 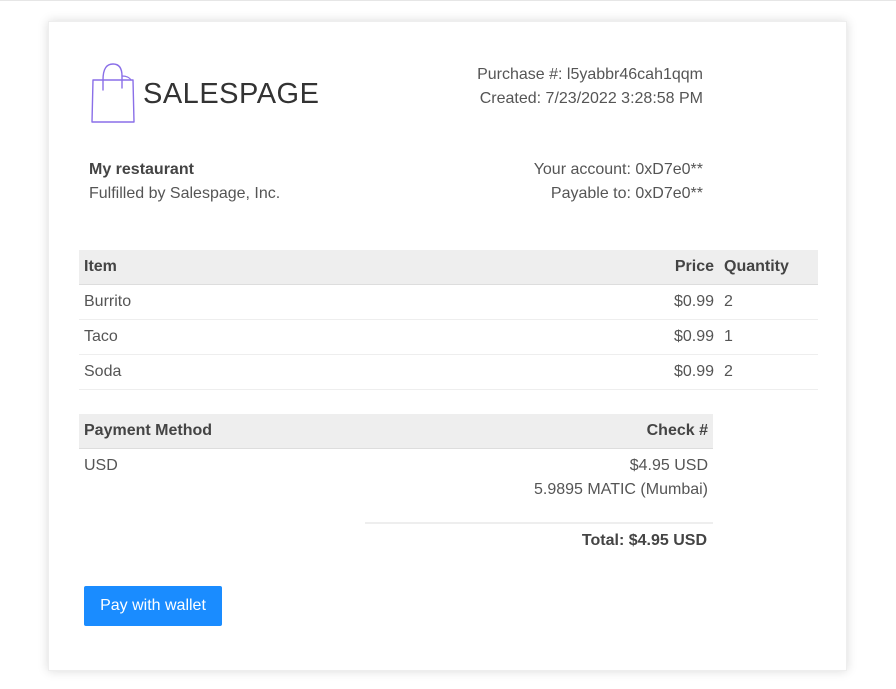 What do you see at coordinates (590, 74) in the screenshot?
I see `purchase-number: Purchase #: l5yabbr46cah1qqm` at bounding box center [590, 74].